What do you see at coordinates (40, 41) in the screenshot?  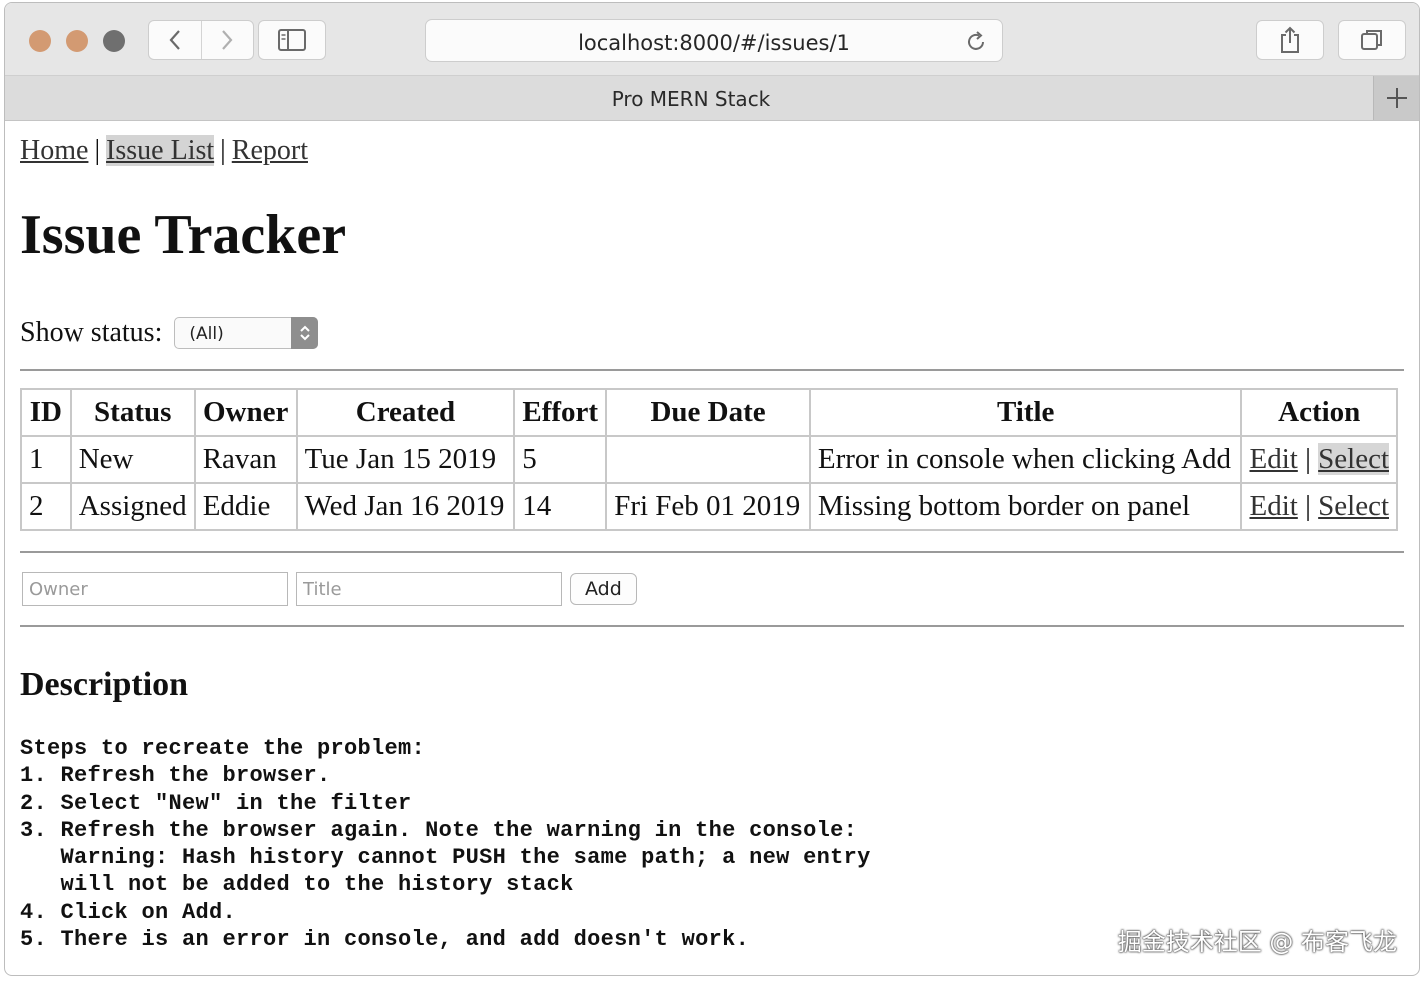 I see `close-window-button` at bounding box center [40, 41].